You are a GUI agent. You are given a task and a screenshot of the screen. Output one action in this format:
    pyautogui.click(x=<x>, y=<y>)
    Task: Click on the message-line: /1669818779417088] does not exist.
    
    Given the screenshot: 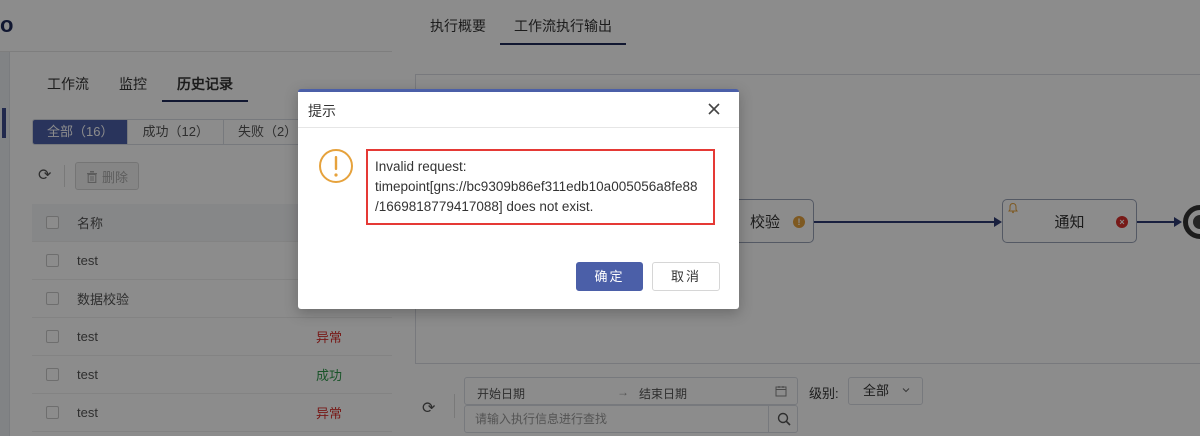 What is the action you would take?
    pyautogui.click(x=484, y=206)
    